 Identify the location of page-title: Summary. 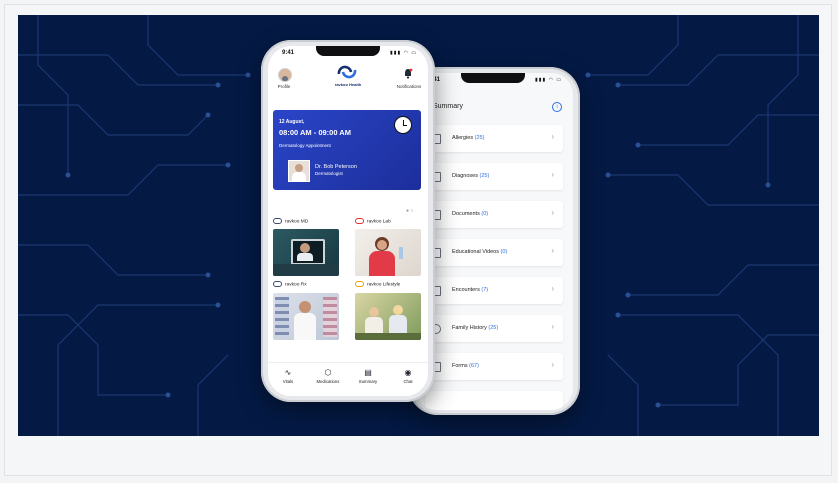
(448, 106).